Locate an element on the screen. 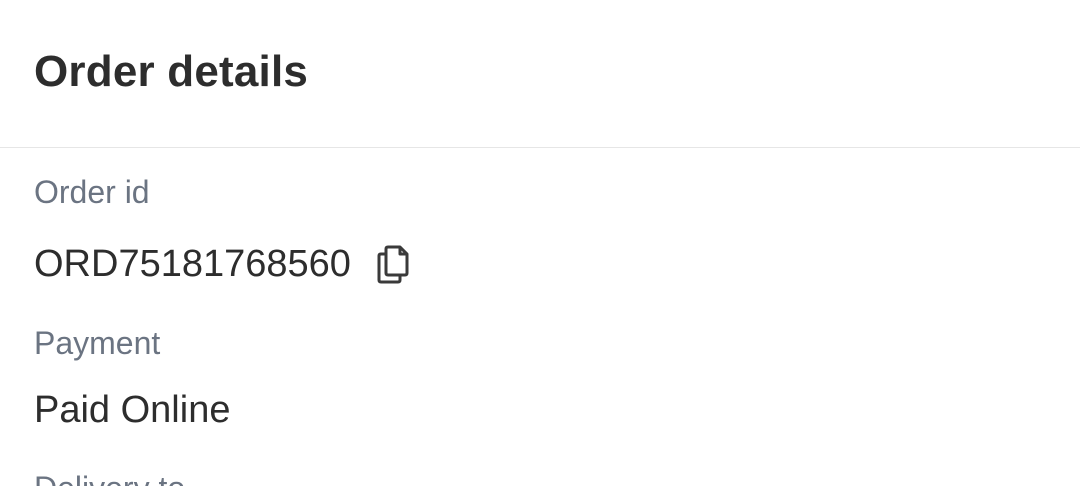 The width and height of the screenshot is (1080, 486). copy-order-id-button is located at coordinates (393, 264).